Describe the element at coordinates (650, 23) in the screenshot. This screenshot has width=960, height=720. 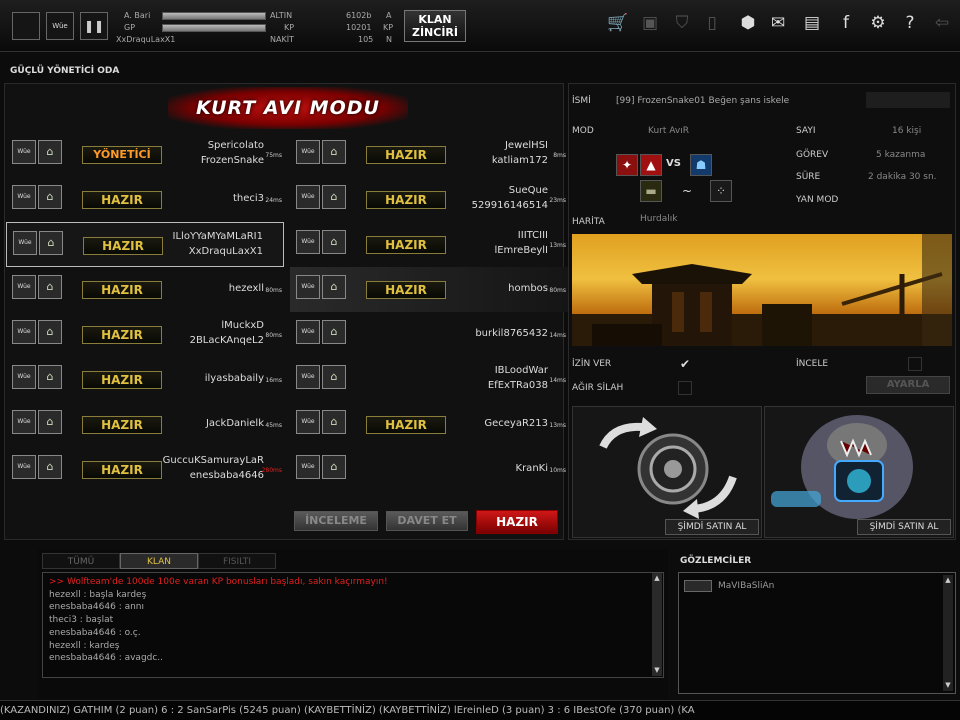
I see `bag-icon: ▣` at that location.